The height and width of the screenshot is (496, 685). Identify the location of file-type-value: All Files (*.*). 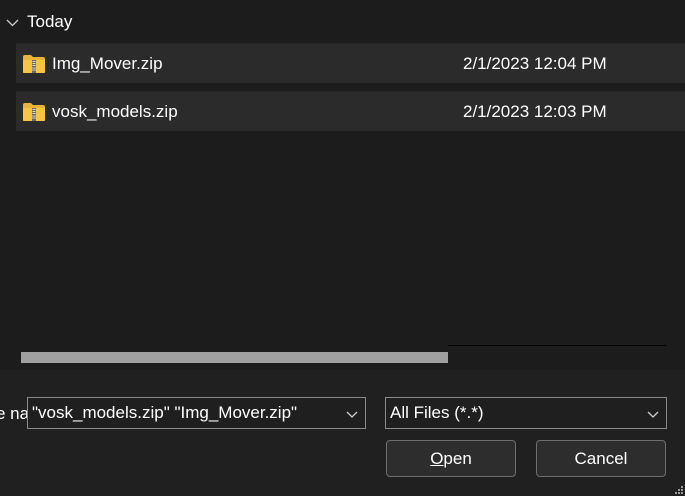
(437, 412).